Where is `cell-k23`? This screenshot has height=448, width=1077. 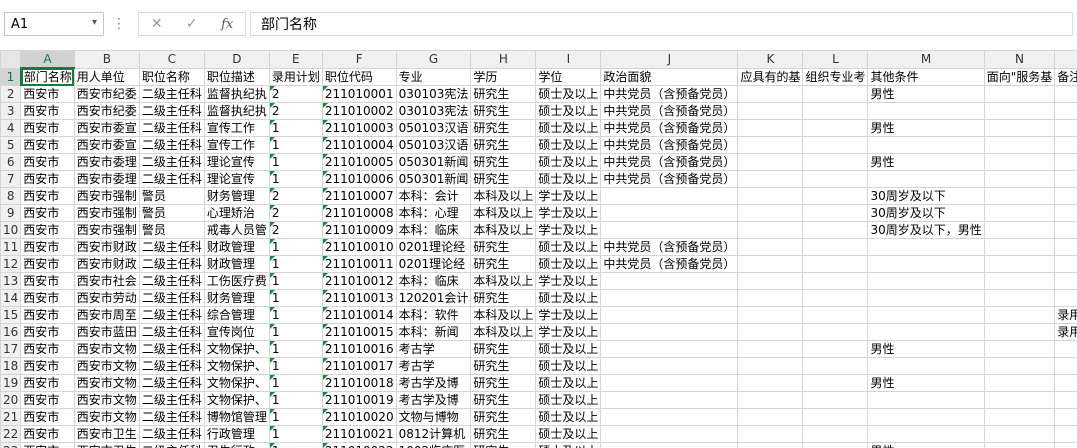
cell-k23 is located at coordinates (770, 445).